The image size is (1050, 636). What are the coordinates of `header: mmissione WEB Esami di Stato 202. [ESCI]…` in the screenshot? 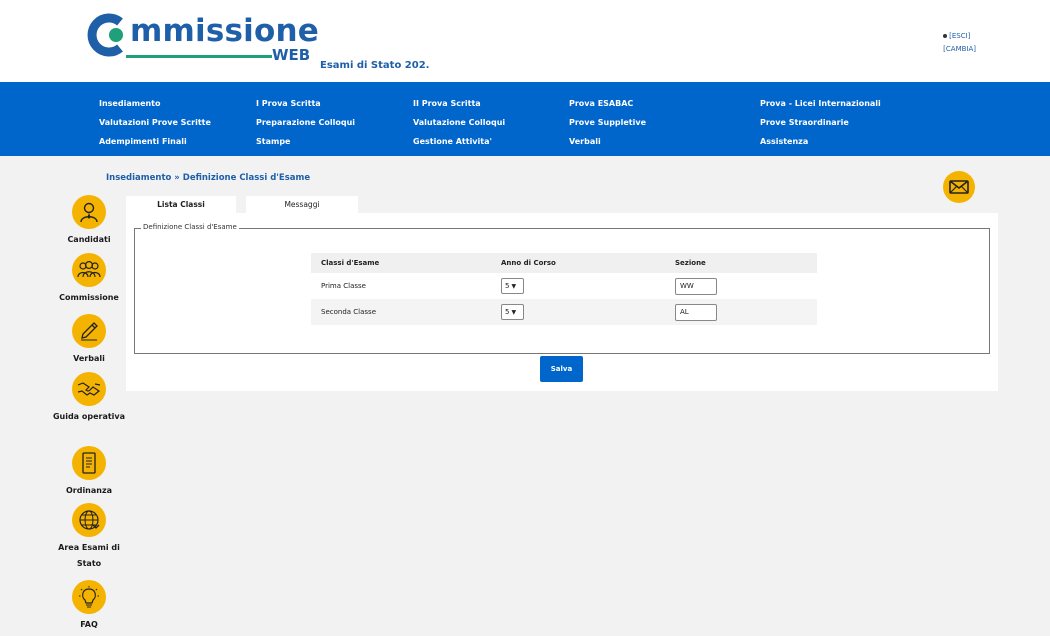 It's located at (525, 41).